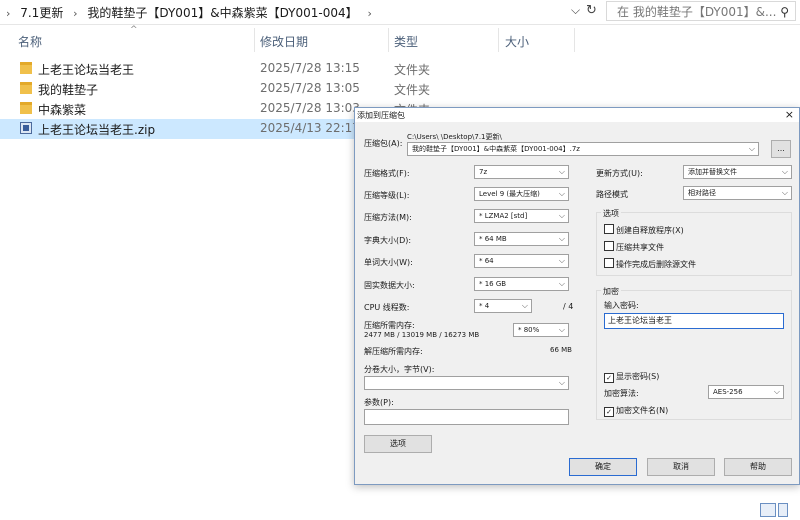 The width and height of the screenshot is (800, 520). What do you see at coordinates (406, 41) in the screenshot?
I see `column-header-type: 类型` at bounding box center [406, 41].